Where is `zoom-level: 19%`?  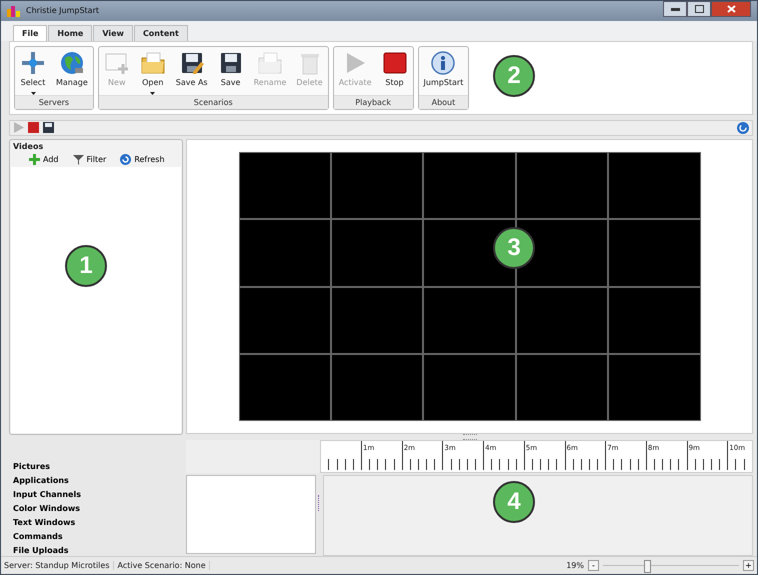 zoom-level: 19% is located at coordinates (575, 565).